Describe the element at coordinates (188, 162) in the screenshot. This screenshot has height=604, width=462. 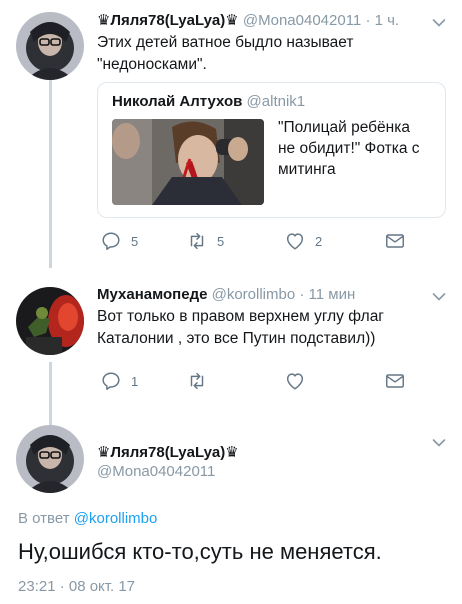
I see `quoted-photo` at that location.